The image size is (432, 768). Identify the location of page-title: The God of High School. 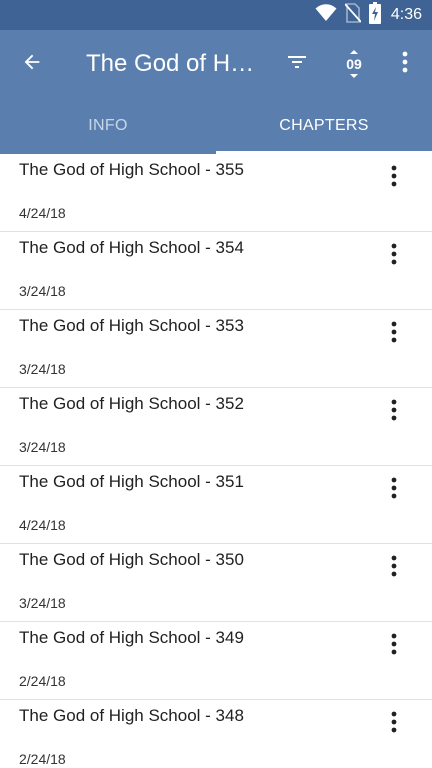
(171, 63).